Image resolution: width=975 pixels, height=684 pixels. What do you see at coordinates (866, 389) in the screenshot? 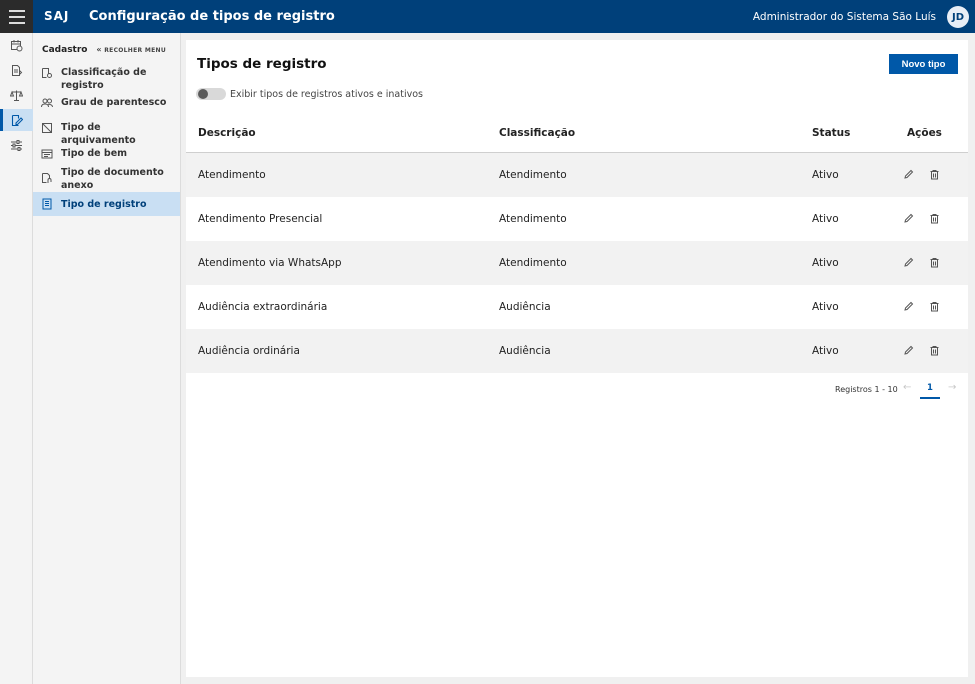
I see `pagination-range: Registros 1 - 10` at bounding box center [866, 389].